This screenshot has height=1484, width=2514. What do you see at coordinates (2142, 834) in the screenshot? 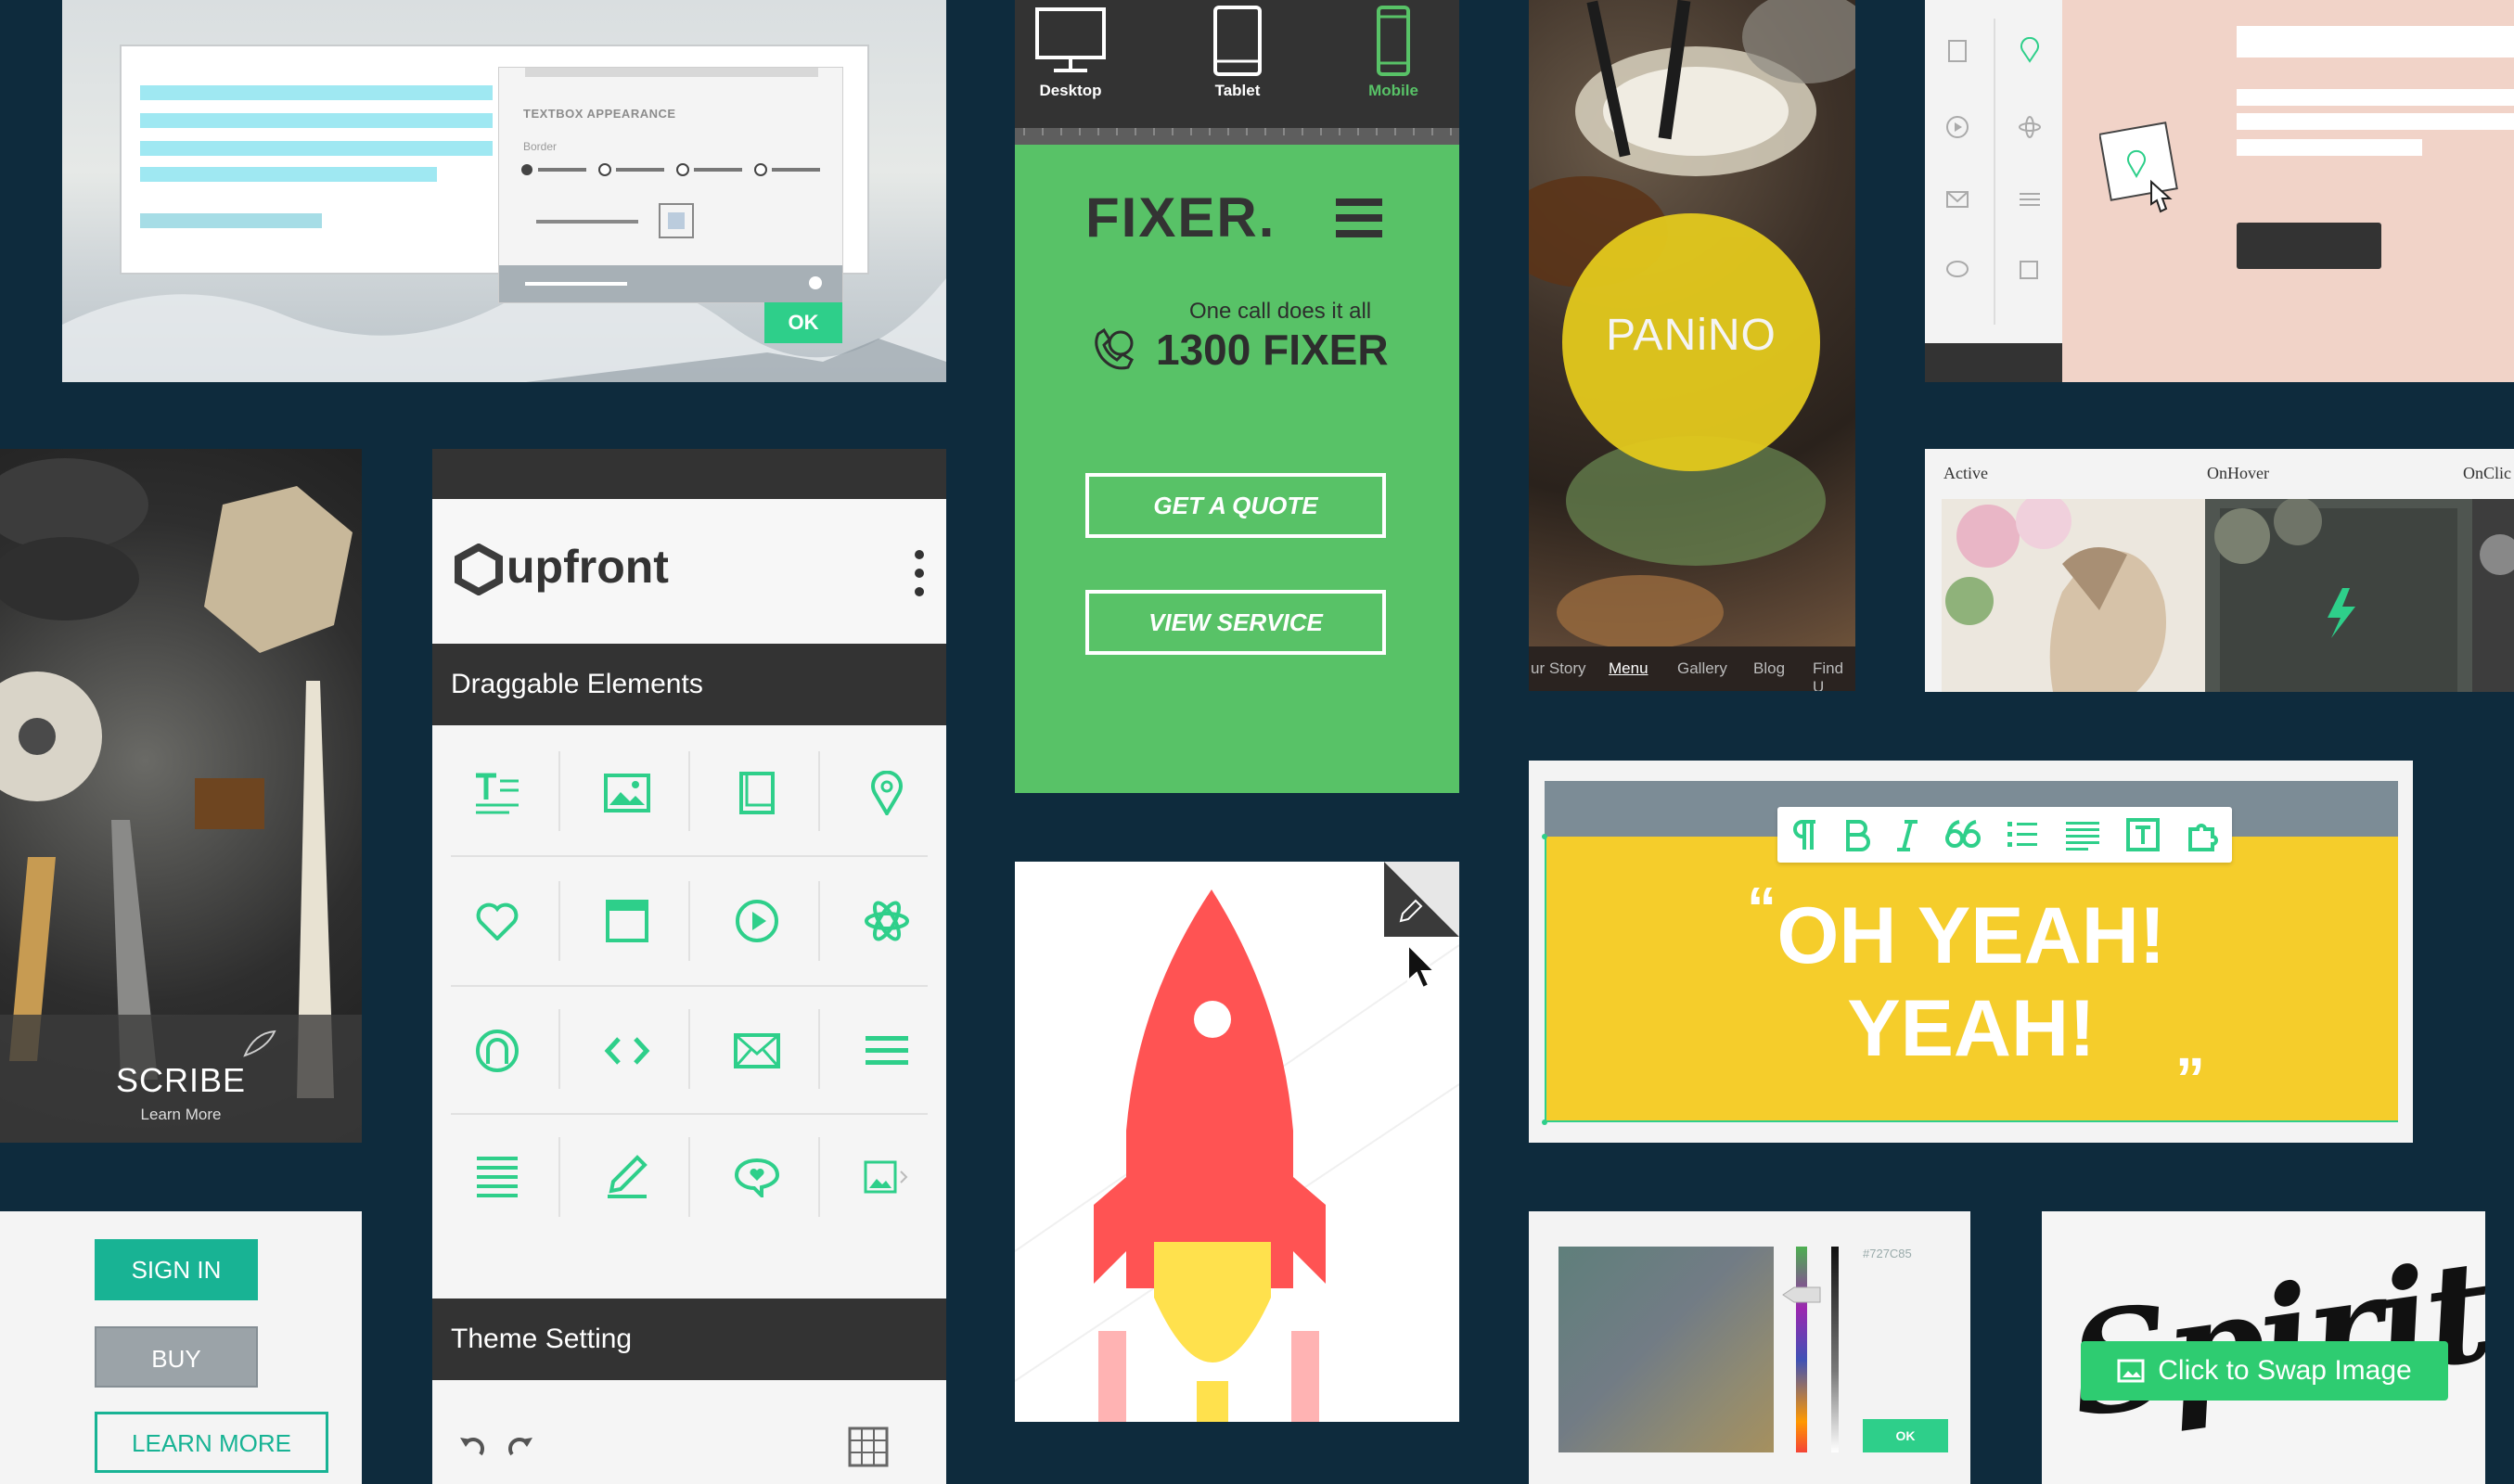
I see `text-icon` at bounding box center [2142, 834].